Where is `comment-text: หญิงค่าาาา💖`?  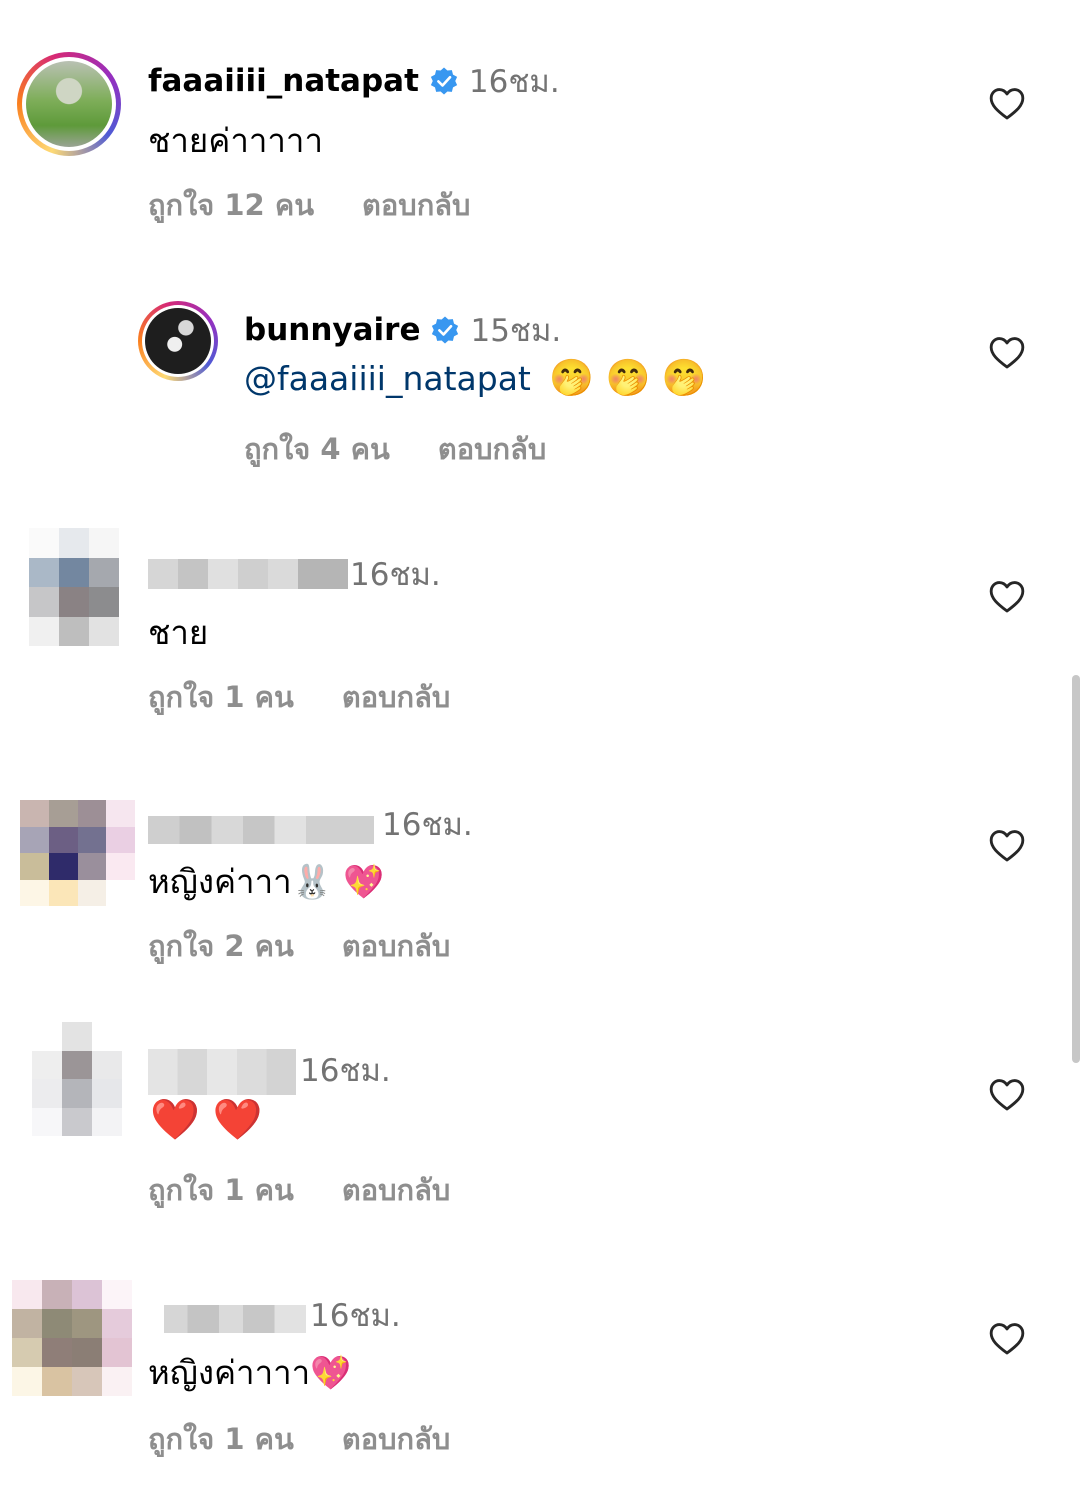 comment-text: หญิงค่าาาา💖 is located at coordinates (250, 1372).